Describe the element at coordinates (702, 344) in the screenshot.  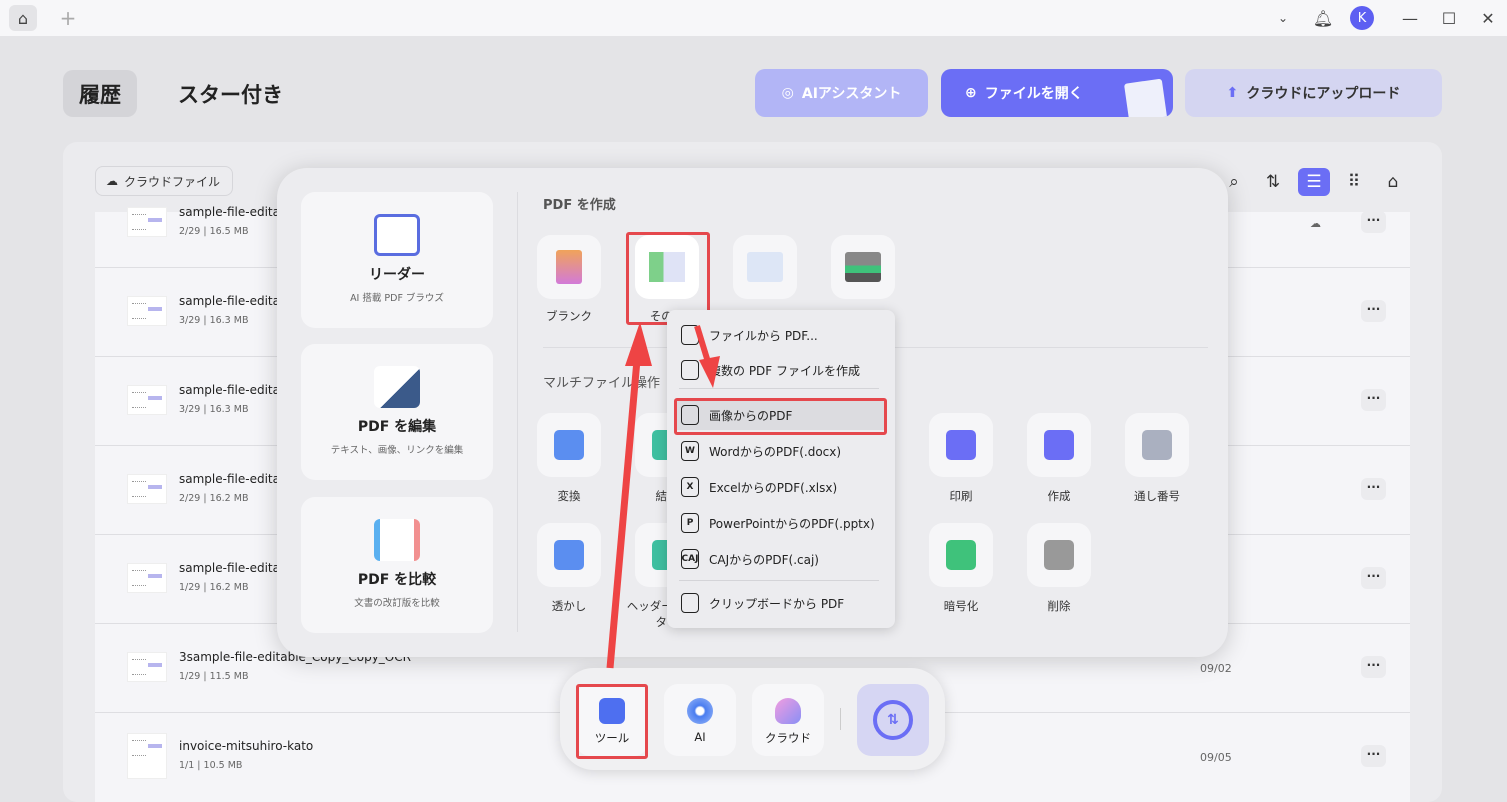
I see `arrow-down` at that location.